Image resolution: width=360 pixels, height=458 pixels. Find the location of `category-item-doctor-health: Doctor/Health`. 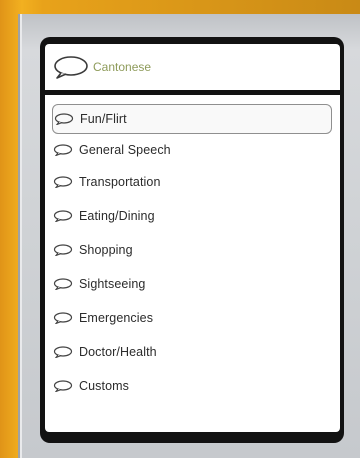

category-item-doctor-health: Doctor/Health is located at coordinates (191, 352).